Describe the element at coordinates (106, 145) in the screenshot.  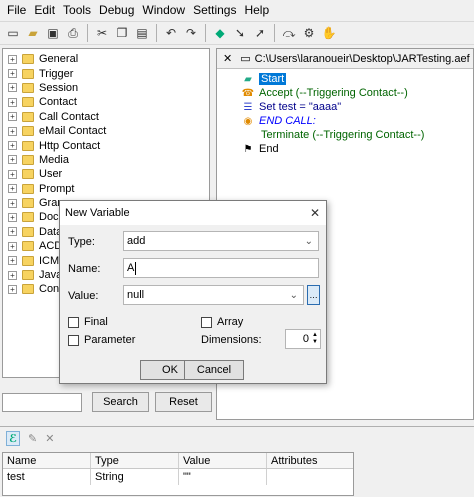
I see `tree-item: + Http Contact` at that location.